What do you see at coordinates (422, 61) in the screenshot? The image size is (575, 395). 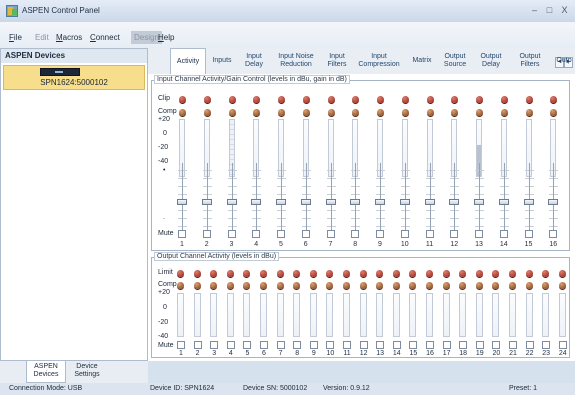 I see `tab-matrix: Matrix` at bounding box center [422, 61].